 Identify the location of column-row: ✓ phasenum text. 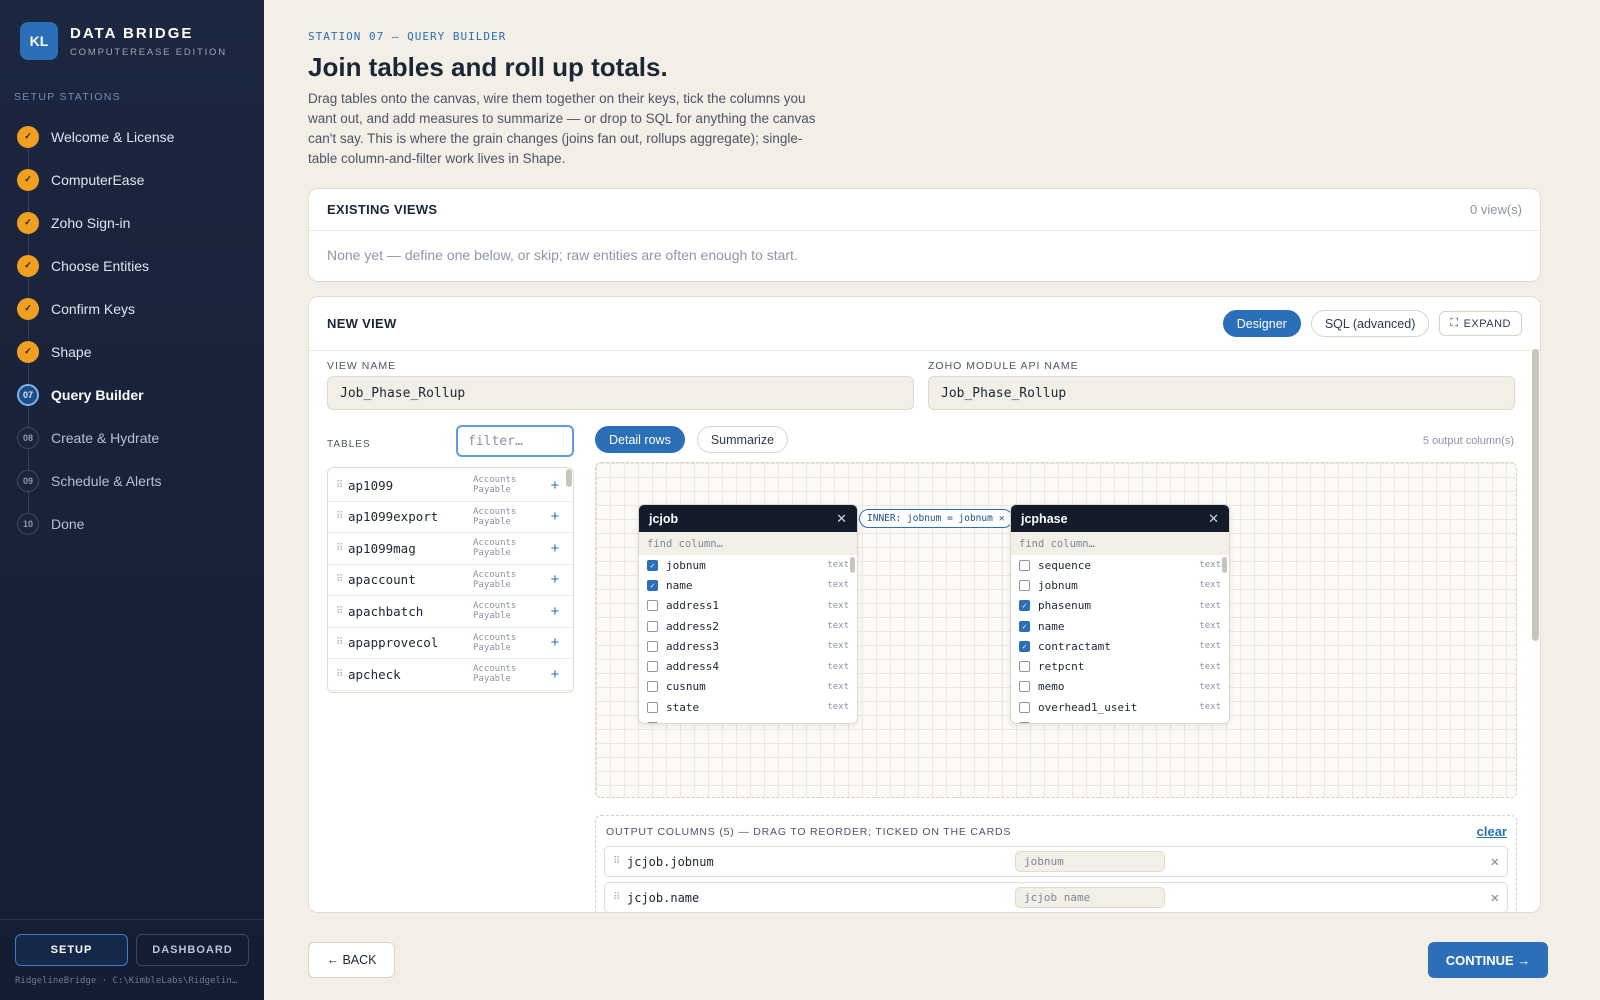
(1120, 606).